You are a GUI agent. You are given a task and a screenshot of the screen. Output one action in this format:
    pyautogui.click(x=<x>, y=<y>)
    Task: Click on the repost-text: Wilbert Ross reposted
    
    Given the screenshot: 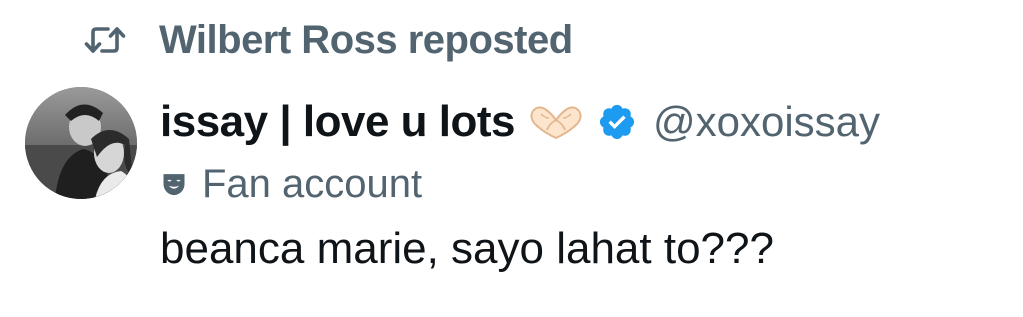 What is the action you would take?
    pyautogui.click(x=366, y=40)
    